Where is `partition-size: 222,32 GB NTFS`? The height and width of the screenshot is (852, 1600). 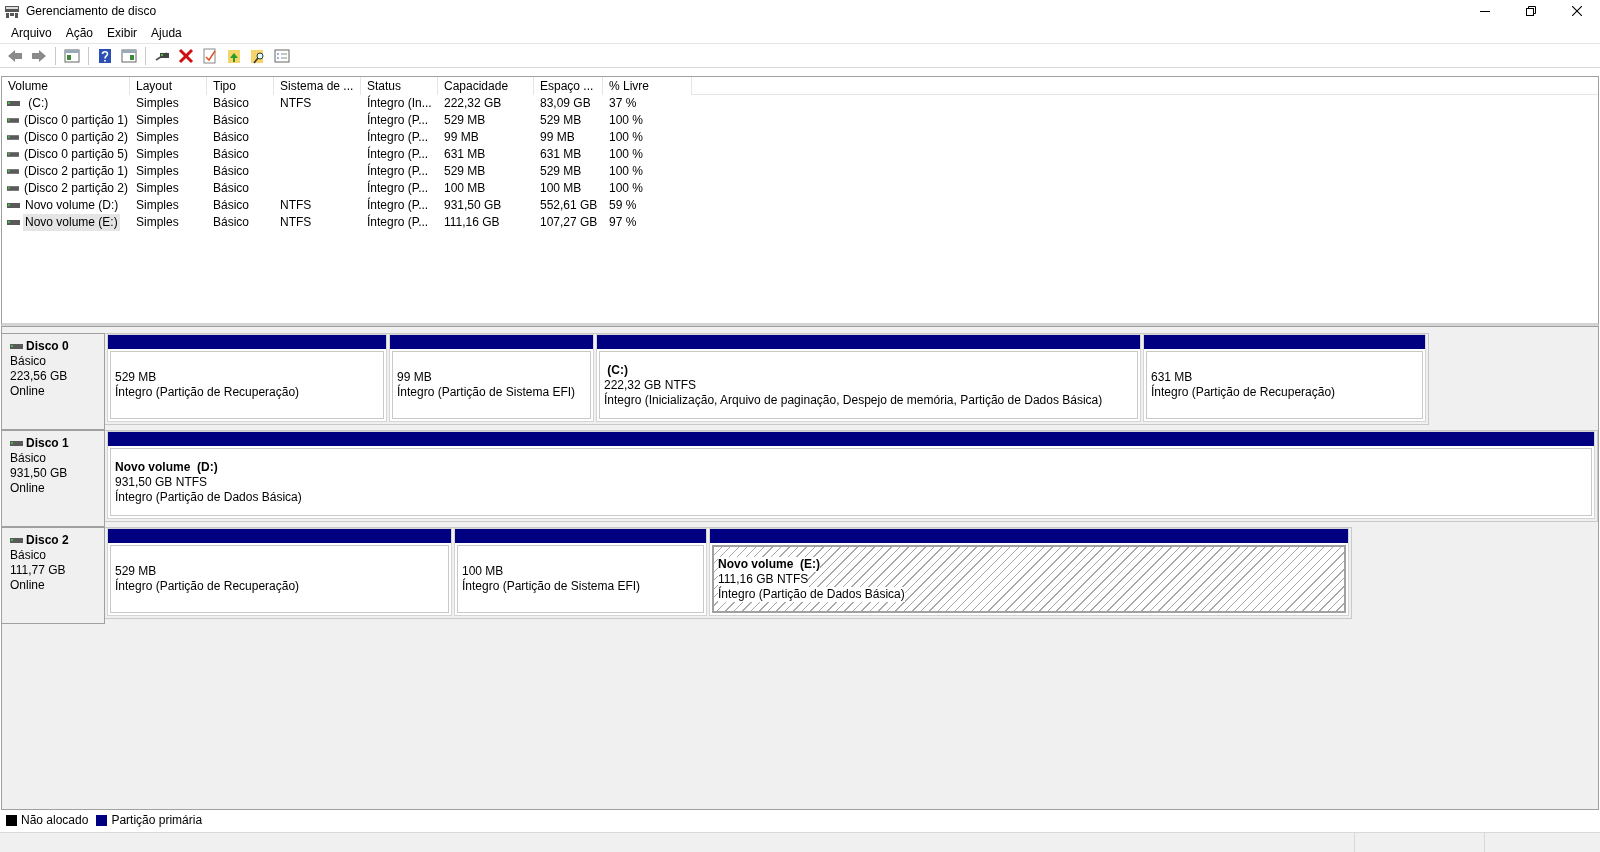
partition-size: 222,32 GB NTFS is located at coordinates (651, 384).